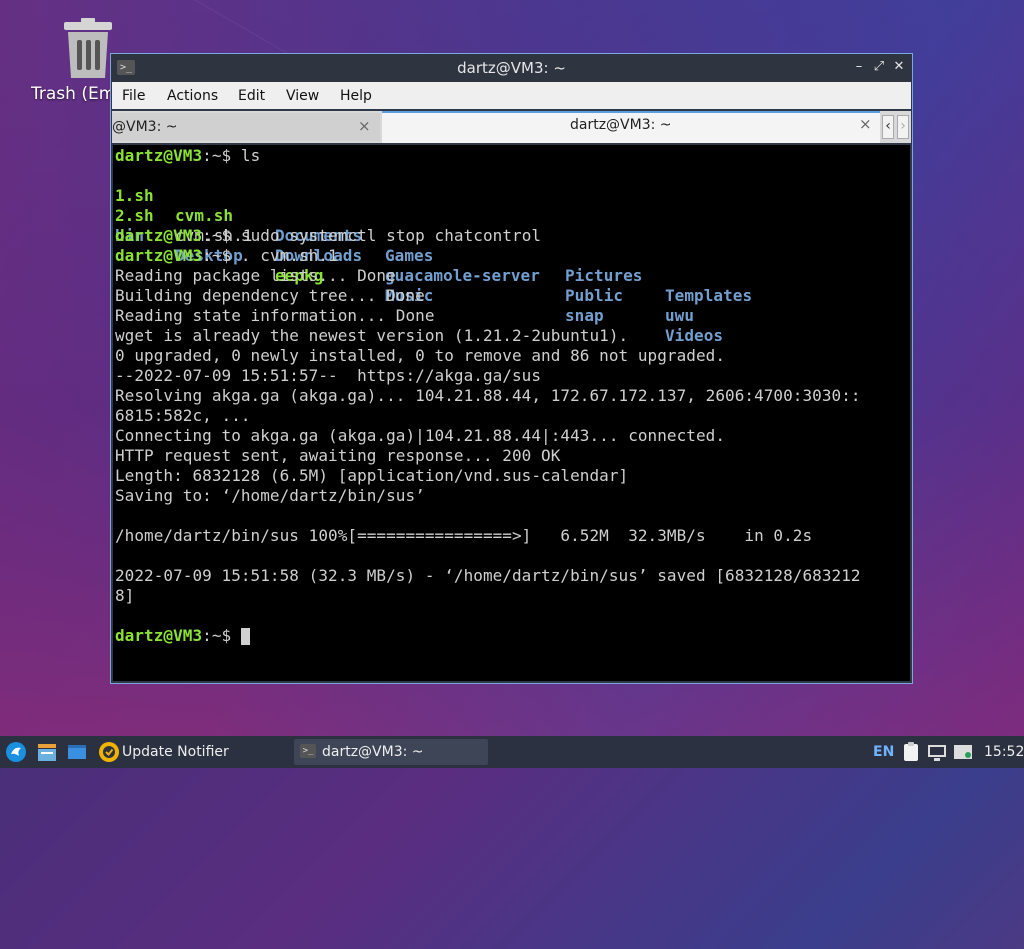  I want to click on menu-help: Help, so click(356, 96).